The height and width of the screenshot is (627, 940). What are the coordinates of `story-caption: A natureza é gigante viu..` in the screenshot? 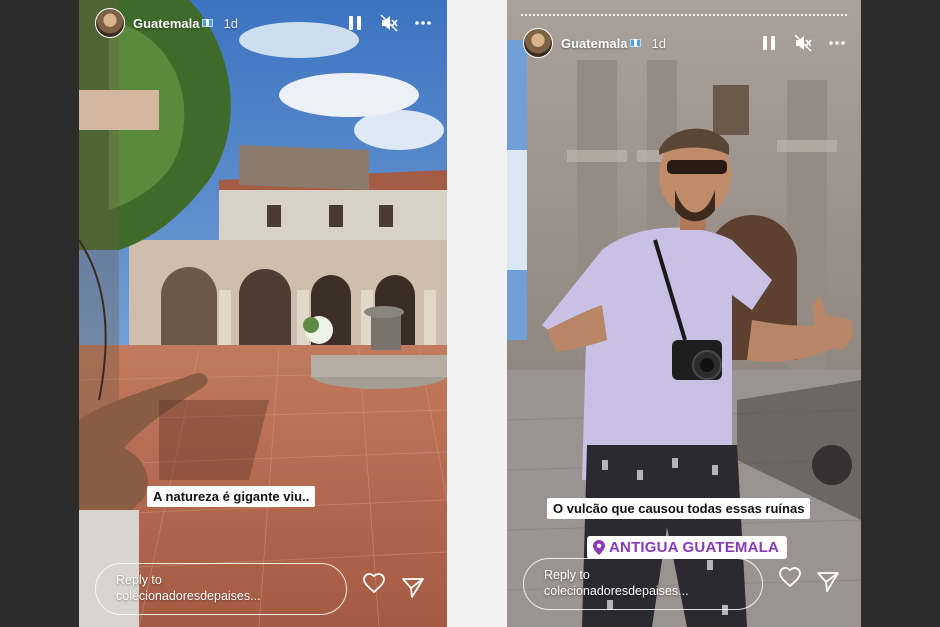 It's located at (231, 496).